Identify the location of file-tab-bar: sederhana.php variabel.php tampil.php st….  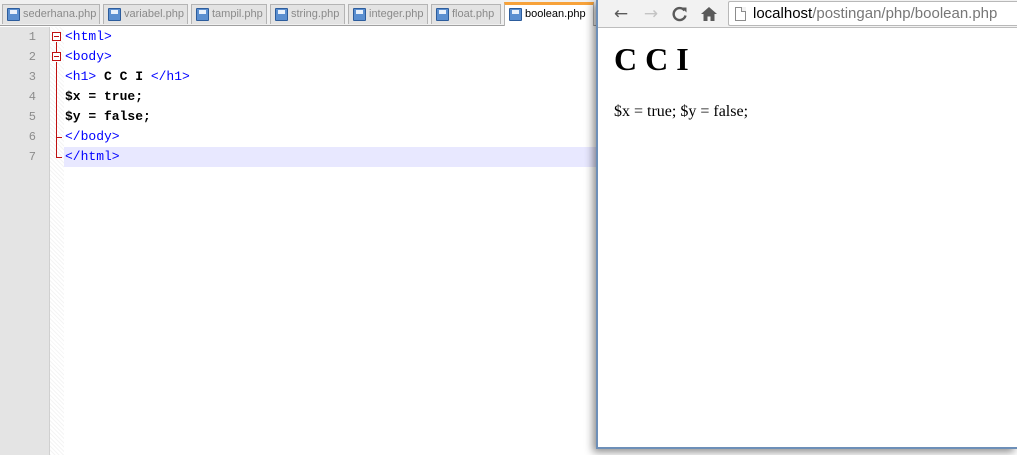
(300, 13).